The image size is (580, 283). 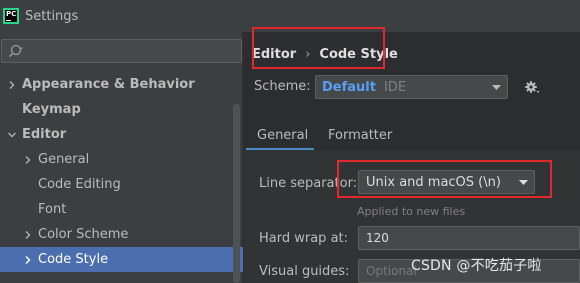 What do you see at coordinates (282, 86) in the screenshot?
I see `scheme-label: Scheme:` at bounding box center [282, 86].